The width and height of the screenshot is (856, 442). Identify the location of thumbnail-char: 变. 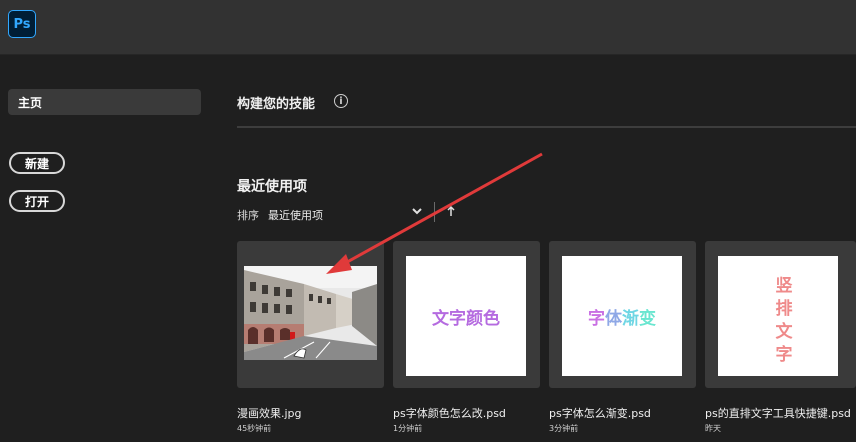
(647, 318).